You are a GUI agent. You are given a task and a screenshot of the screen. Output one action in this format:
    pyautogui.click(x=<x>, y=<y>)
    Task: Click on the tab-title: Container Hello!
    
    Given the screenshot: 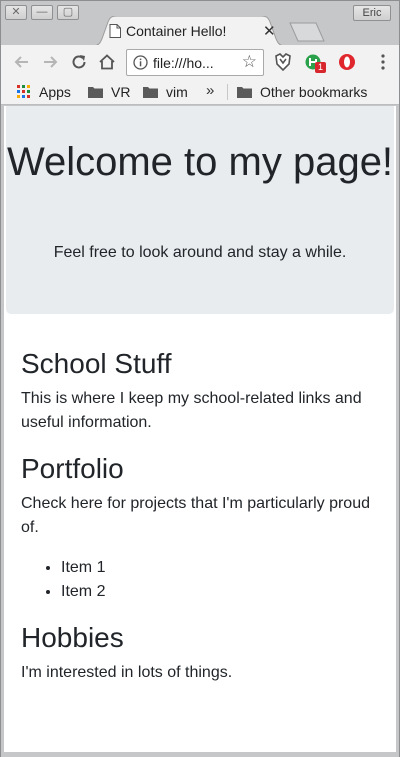 What is the action you would take?
    pyautogui.click(x=176, y=31)
    